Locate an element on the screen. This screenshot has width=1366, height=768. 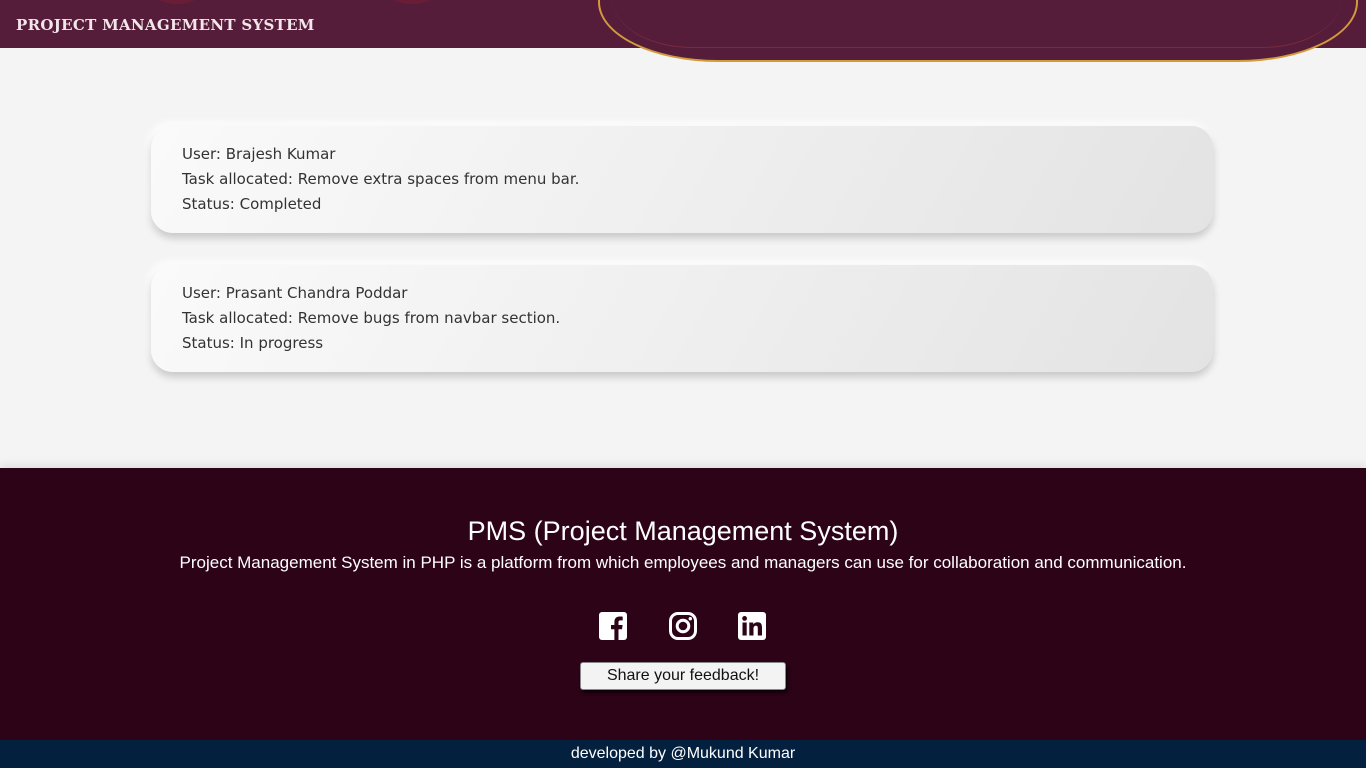
task-status: Status: Completed is located at coordinates (252, 204).